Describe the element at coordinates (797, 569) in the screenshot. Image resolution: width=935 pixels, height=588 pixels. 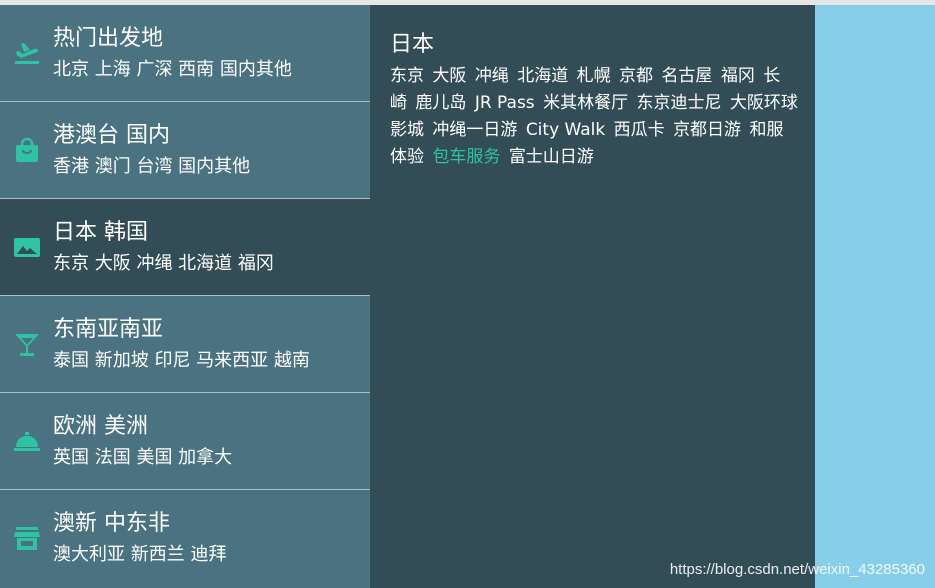
I see `watermark: https://blog.csdn.net/weixin_43285360` at that location.